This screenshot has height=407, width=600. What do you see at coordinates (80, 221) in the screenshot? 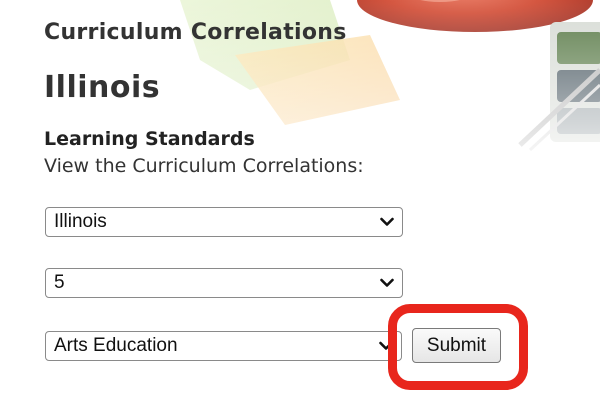
I see `state-select-value: Illinois` at bounding box center [80, 221].